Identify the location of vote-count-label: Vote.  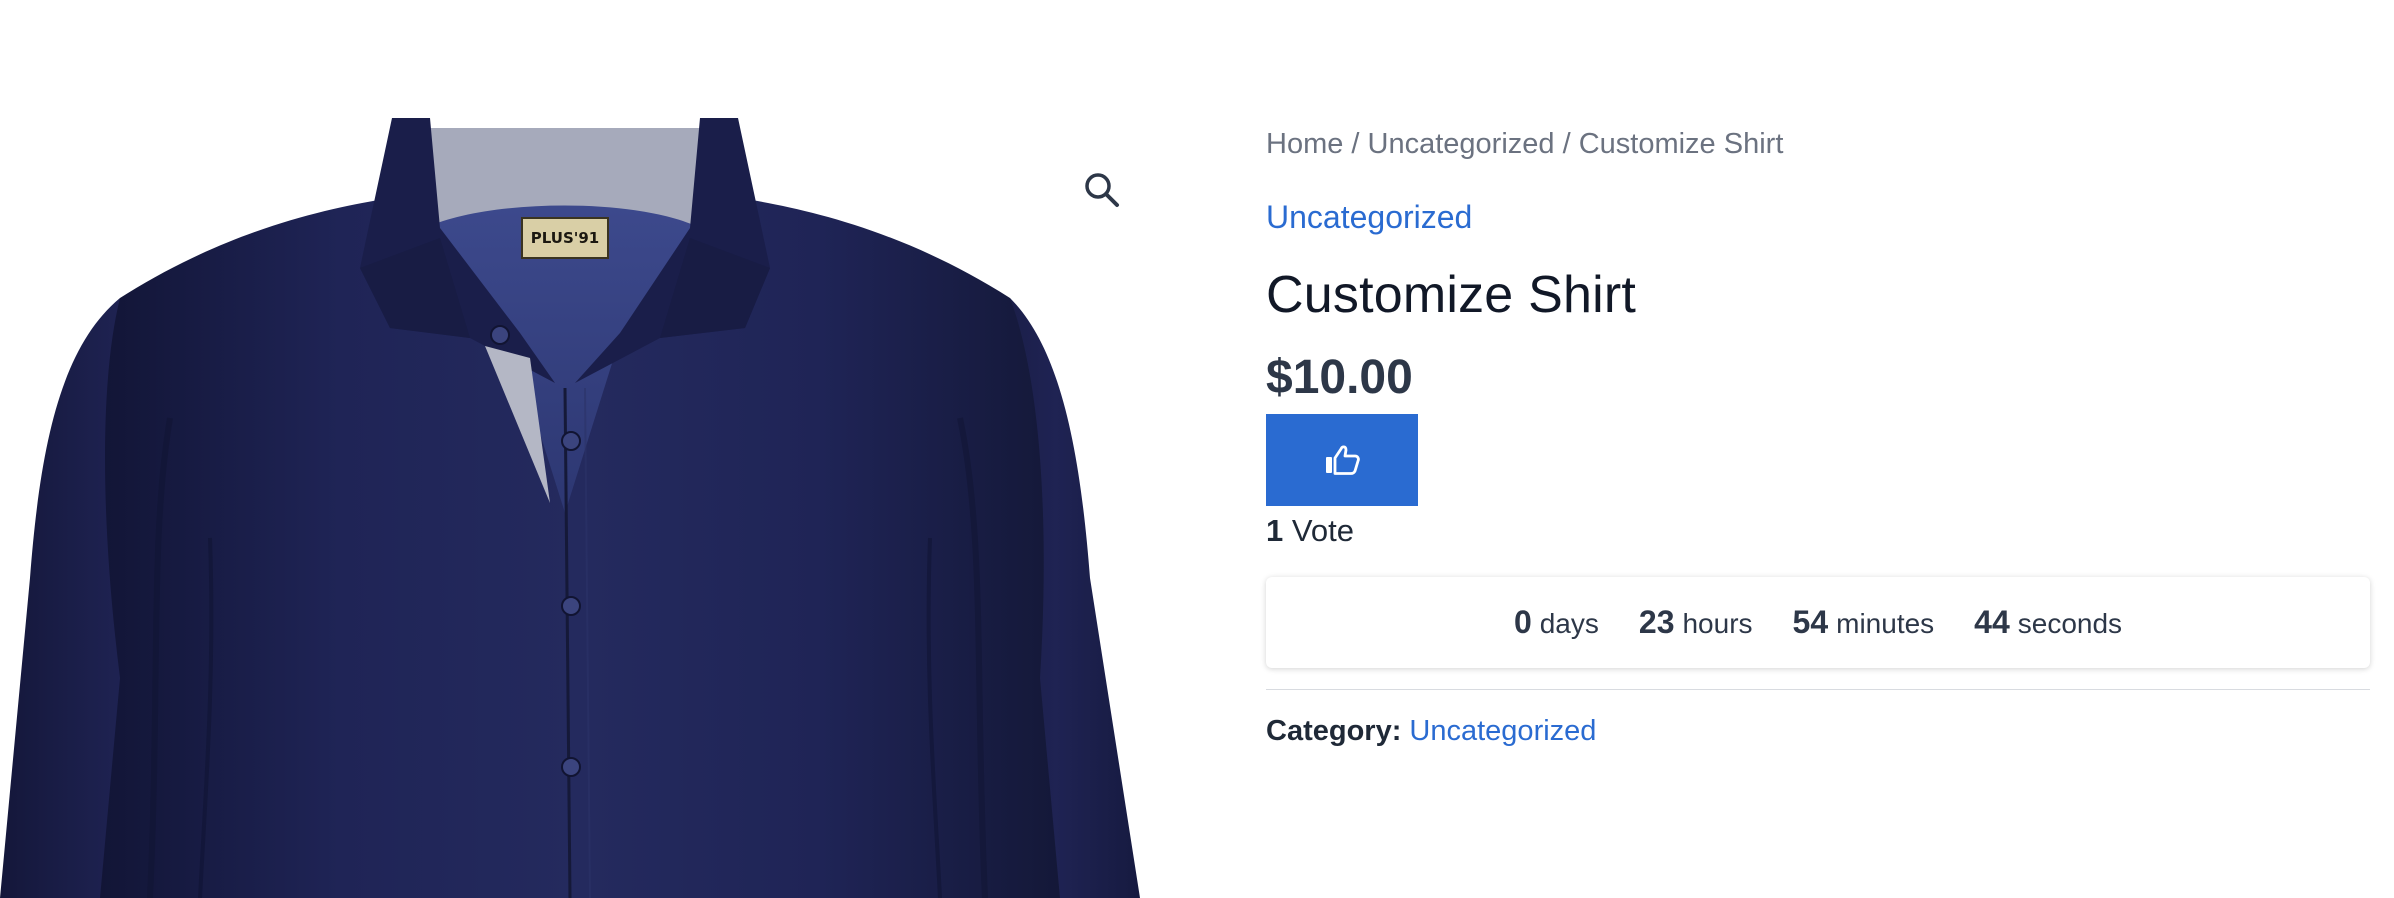
(1322, 530).